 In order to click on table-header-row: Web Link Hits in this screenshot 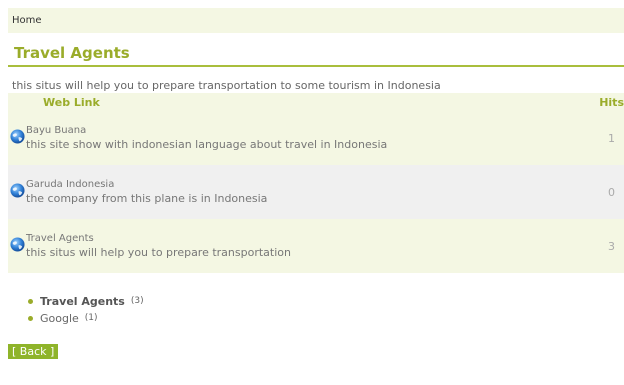, I will do `click(316, 102)`.